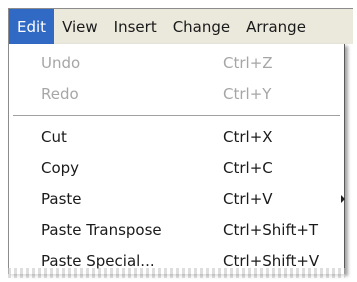 The image size is (357, 282). What do you see at coordinates (248, 136) in the screenshot?
I see `menu-item-shortcut: Ctrl+X` at bounding box center [248, 136].